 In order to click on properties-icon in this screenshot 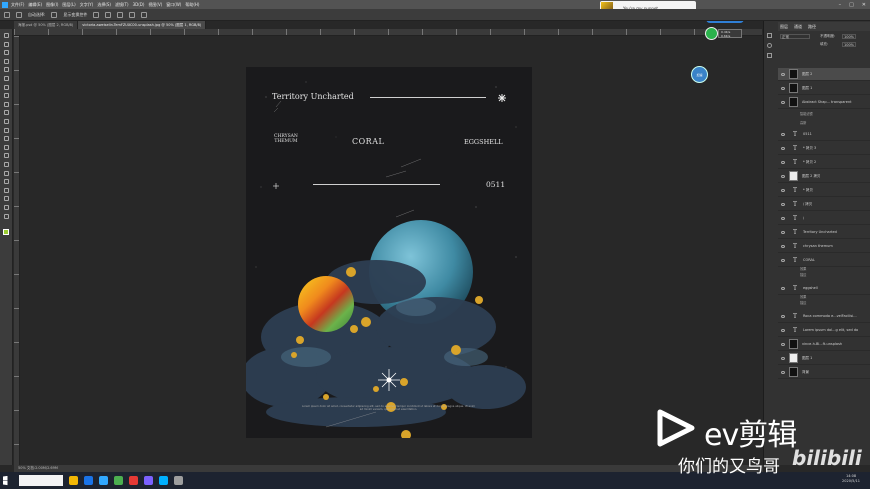, I will do `click(769, 55)`.